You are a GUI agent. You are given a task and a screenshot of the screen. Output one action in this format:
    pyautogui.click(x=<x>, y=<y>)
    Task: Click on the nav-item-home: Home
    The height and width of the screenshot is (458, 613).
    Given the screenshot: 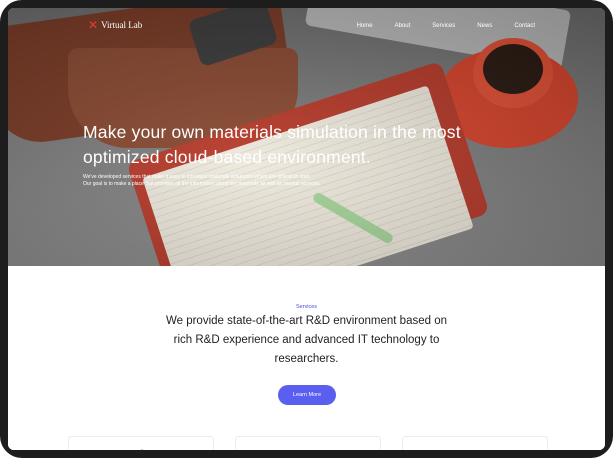 What is the action you would take?
    pyautogui.click(x=365, y=26)
    